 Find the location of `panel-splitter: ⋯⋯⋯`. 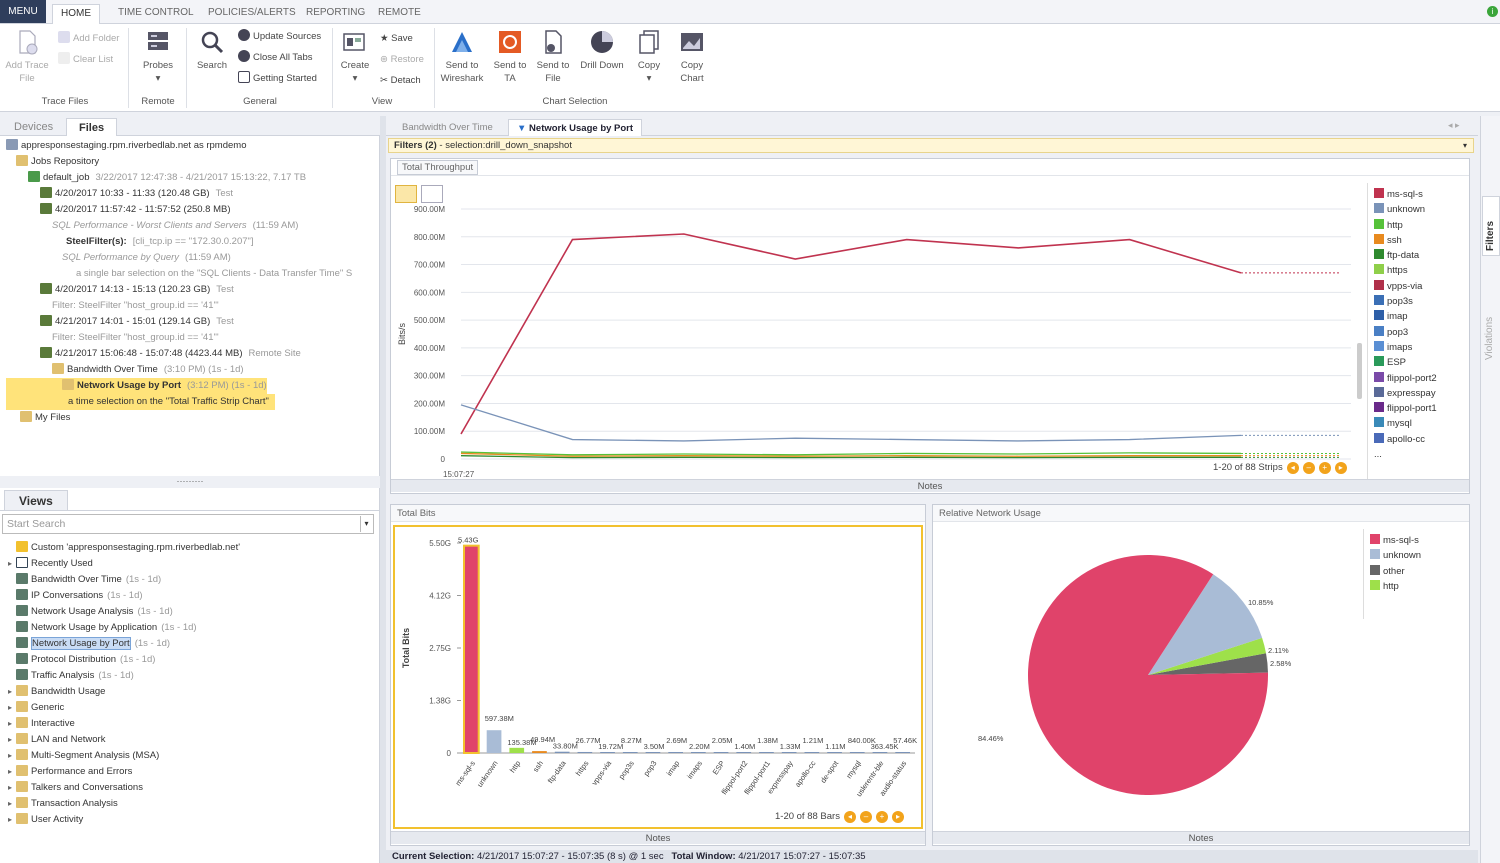

panel-splitter: ⋯⋯⋯ is located at coordinates (190, 482).